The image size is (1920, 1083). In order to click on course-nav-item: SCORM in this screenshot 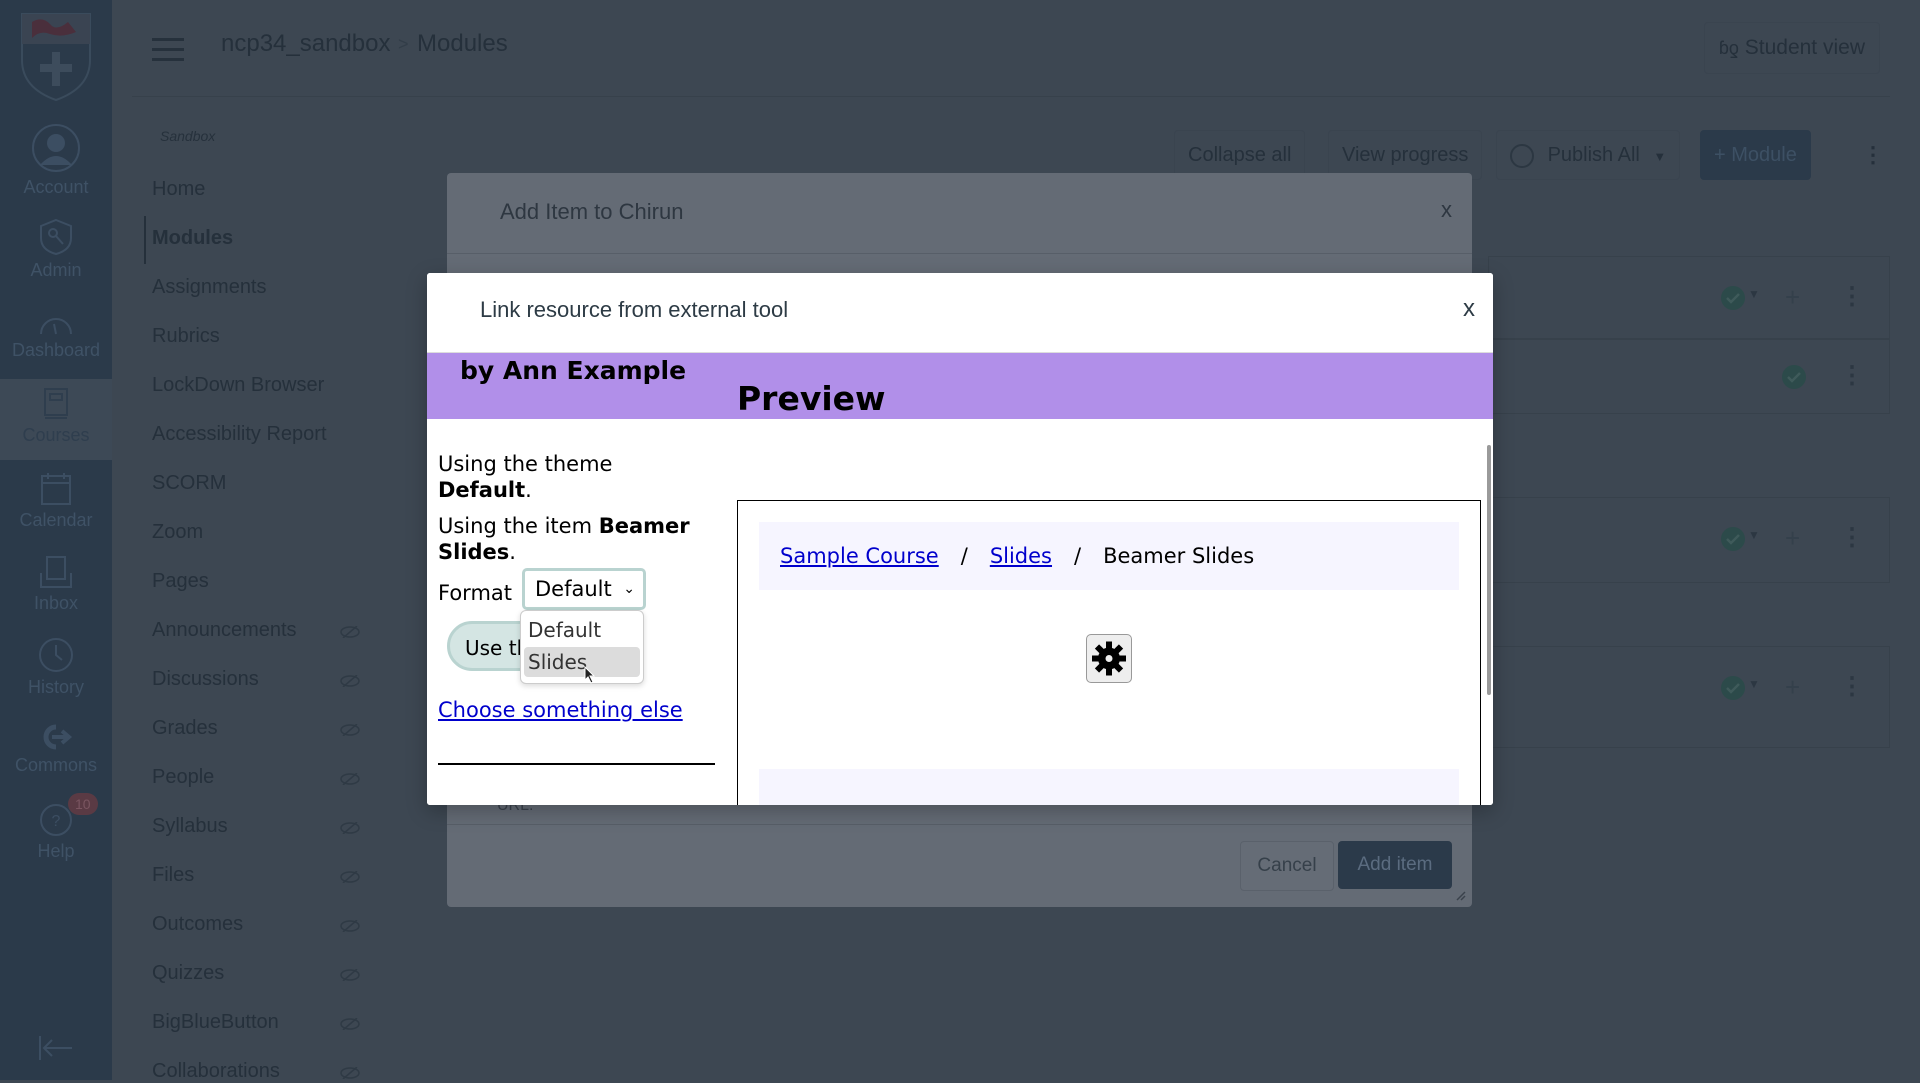, I will do `click(189, 483)`.